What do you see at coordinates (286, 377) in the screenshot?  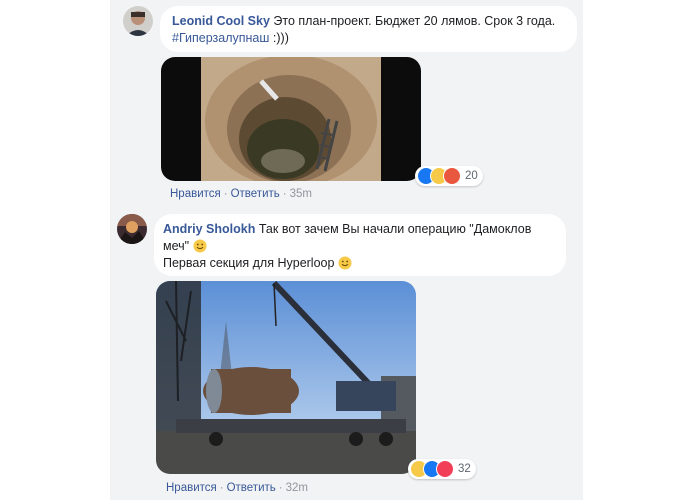 I see `comment-photo-crane` at bounding box center [286, 377].